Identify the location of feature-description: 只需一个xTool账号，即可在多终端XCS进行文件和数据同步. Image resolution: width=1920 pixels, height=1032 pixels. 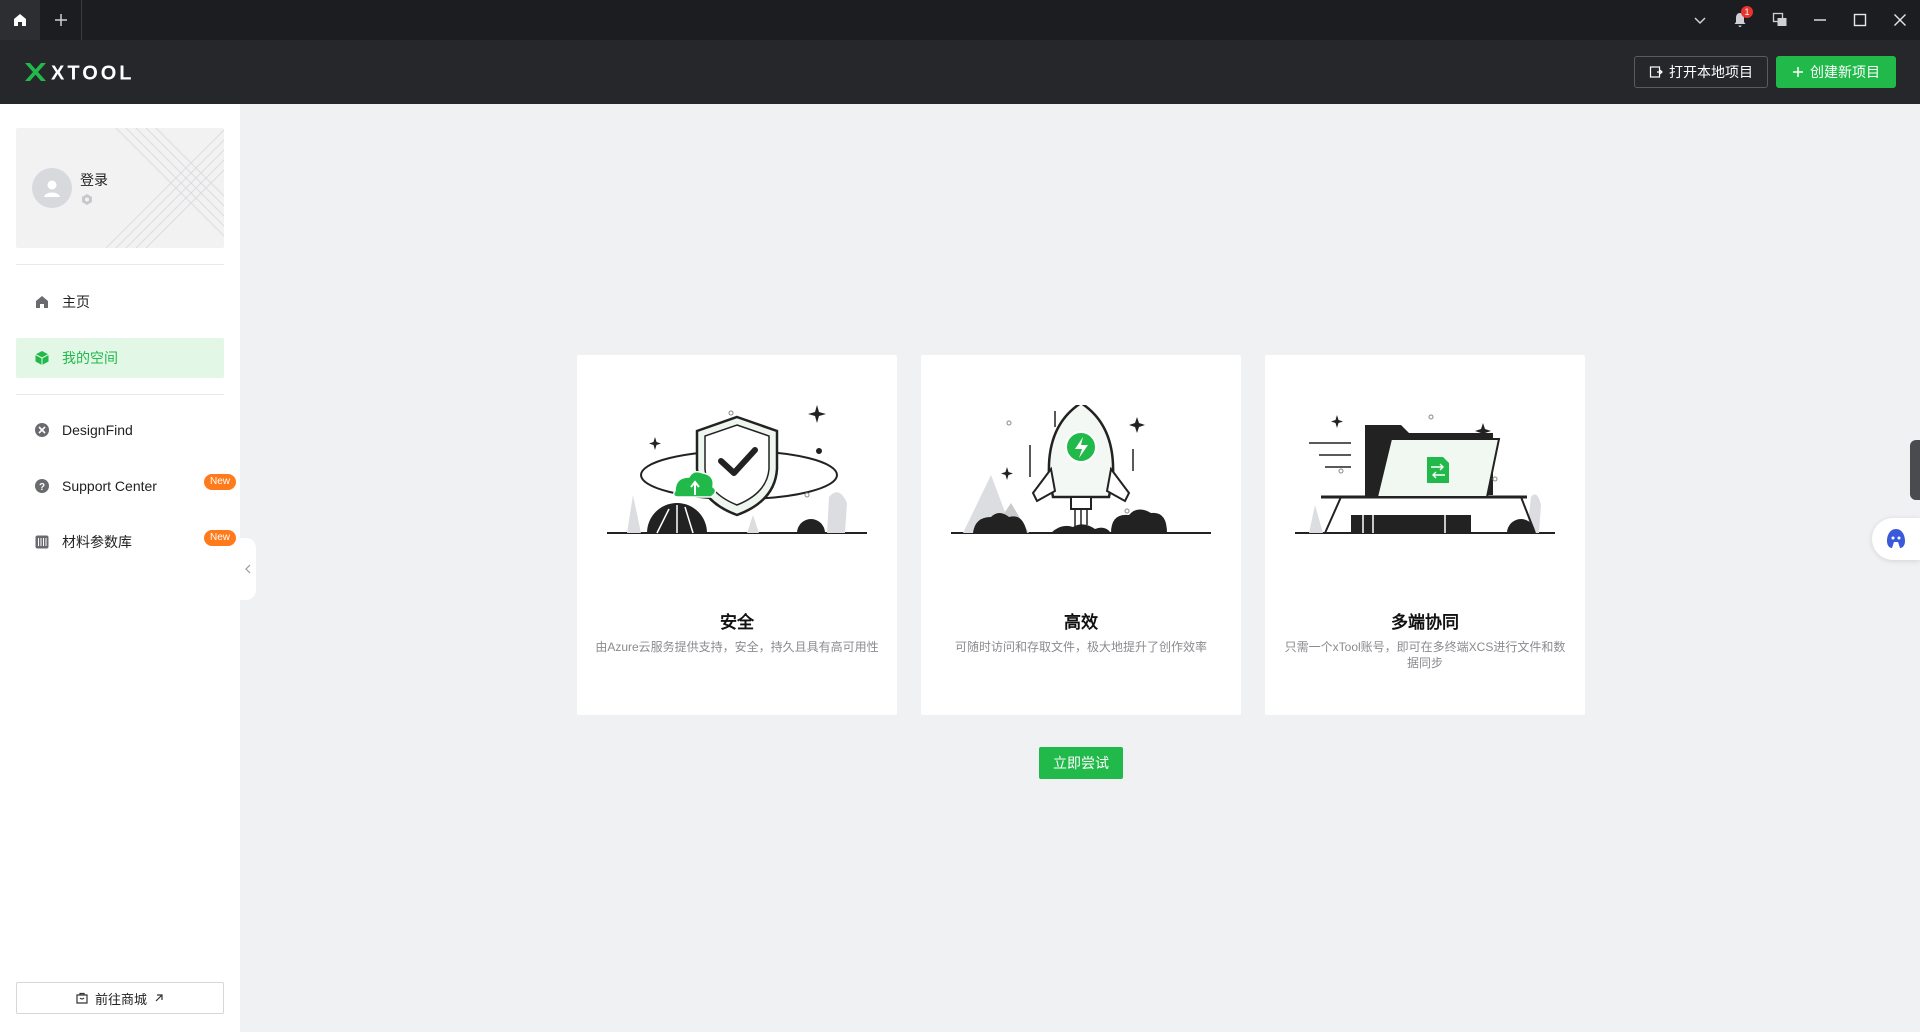
(1425, 655).